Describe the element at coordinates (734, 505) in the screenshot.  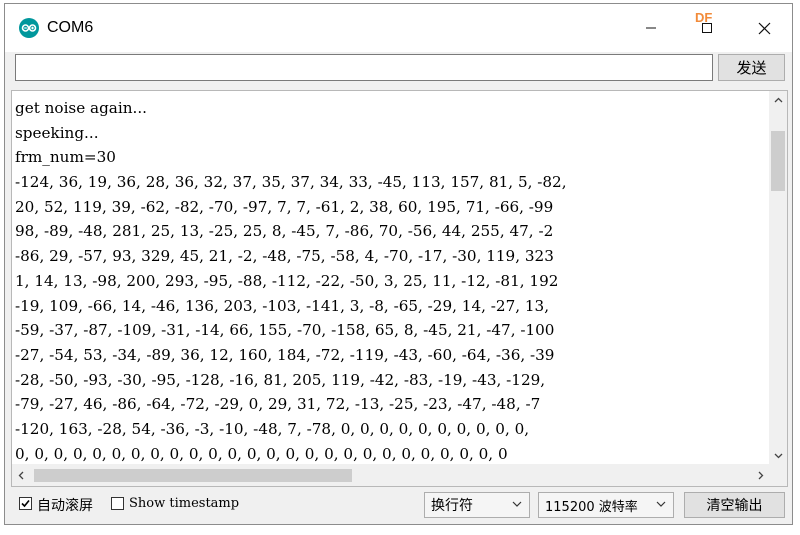
I see `clear-output-button: 清空输出` at that location.